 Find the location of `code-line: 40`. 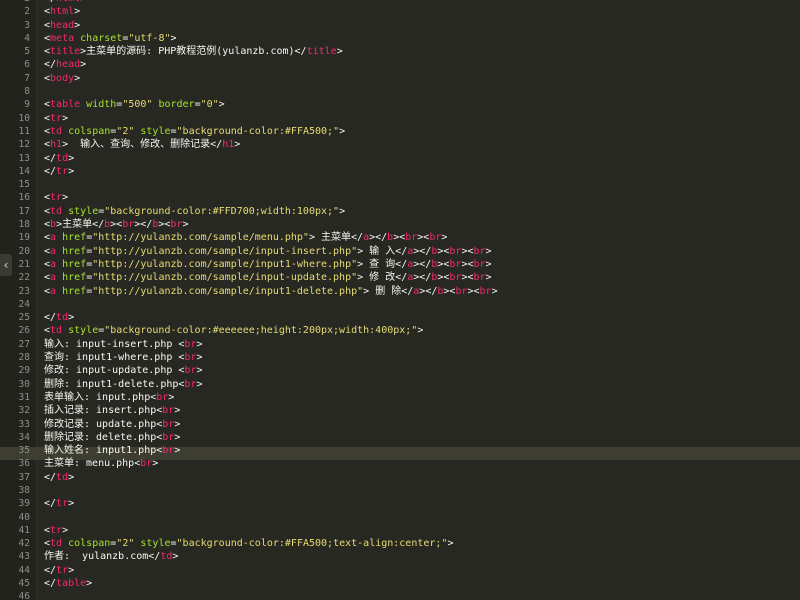

code-line: 40 is located at coordinates (400, 517).